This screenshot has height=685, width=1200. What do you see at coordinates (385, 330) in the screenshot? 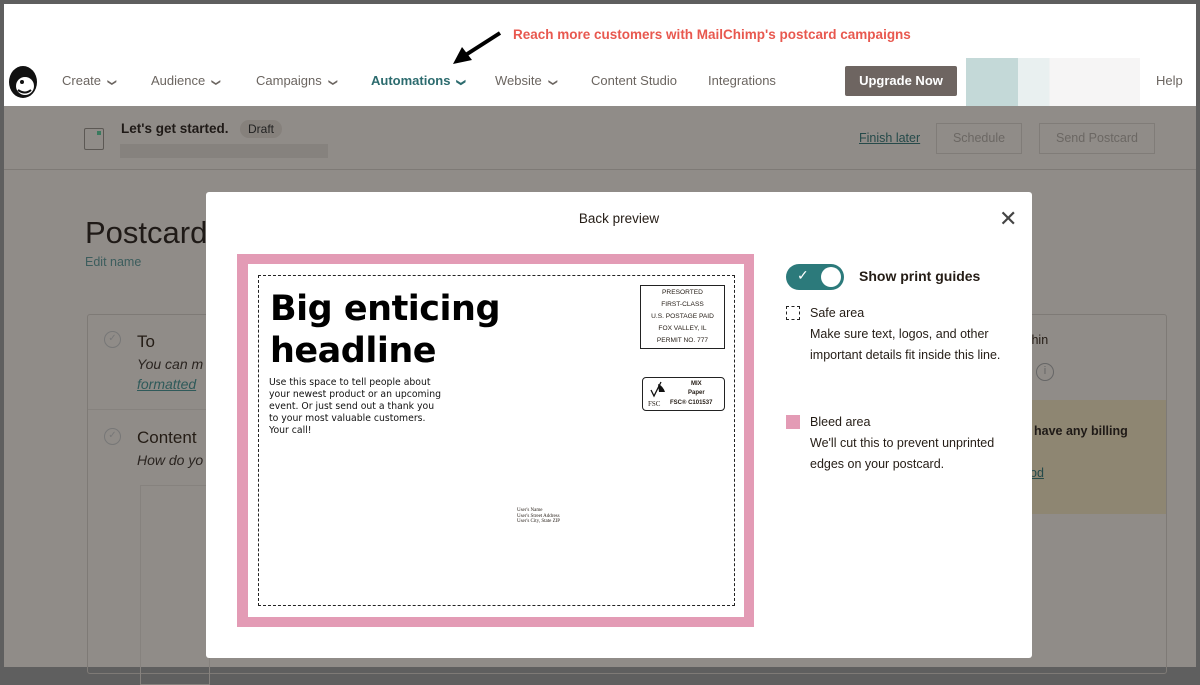
I see `postcard-headline: Big enticing headline` at bounding box center [385, 330].